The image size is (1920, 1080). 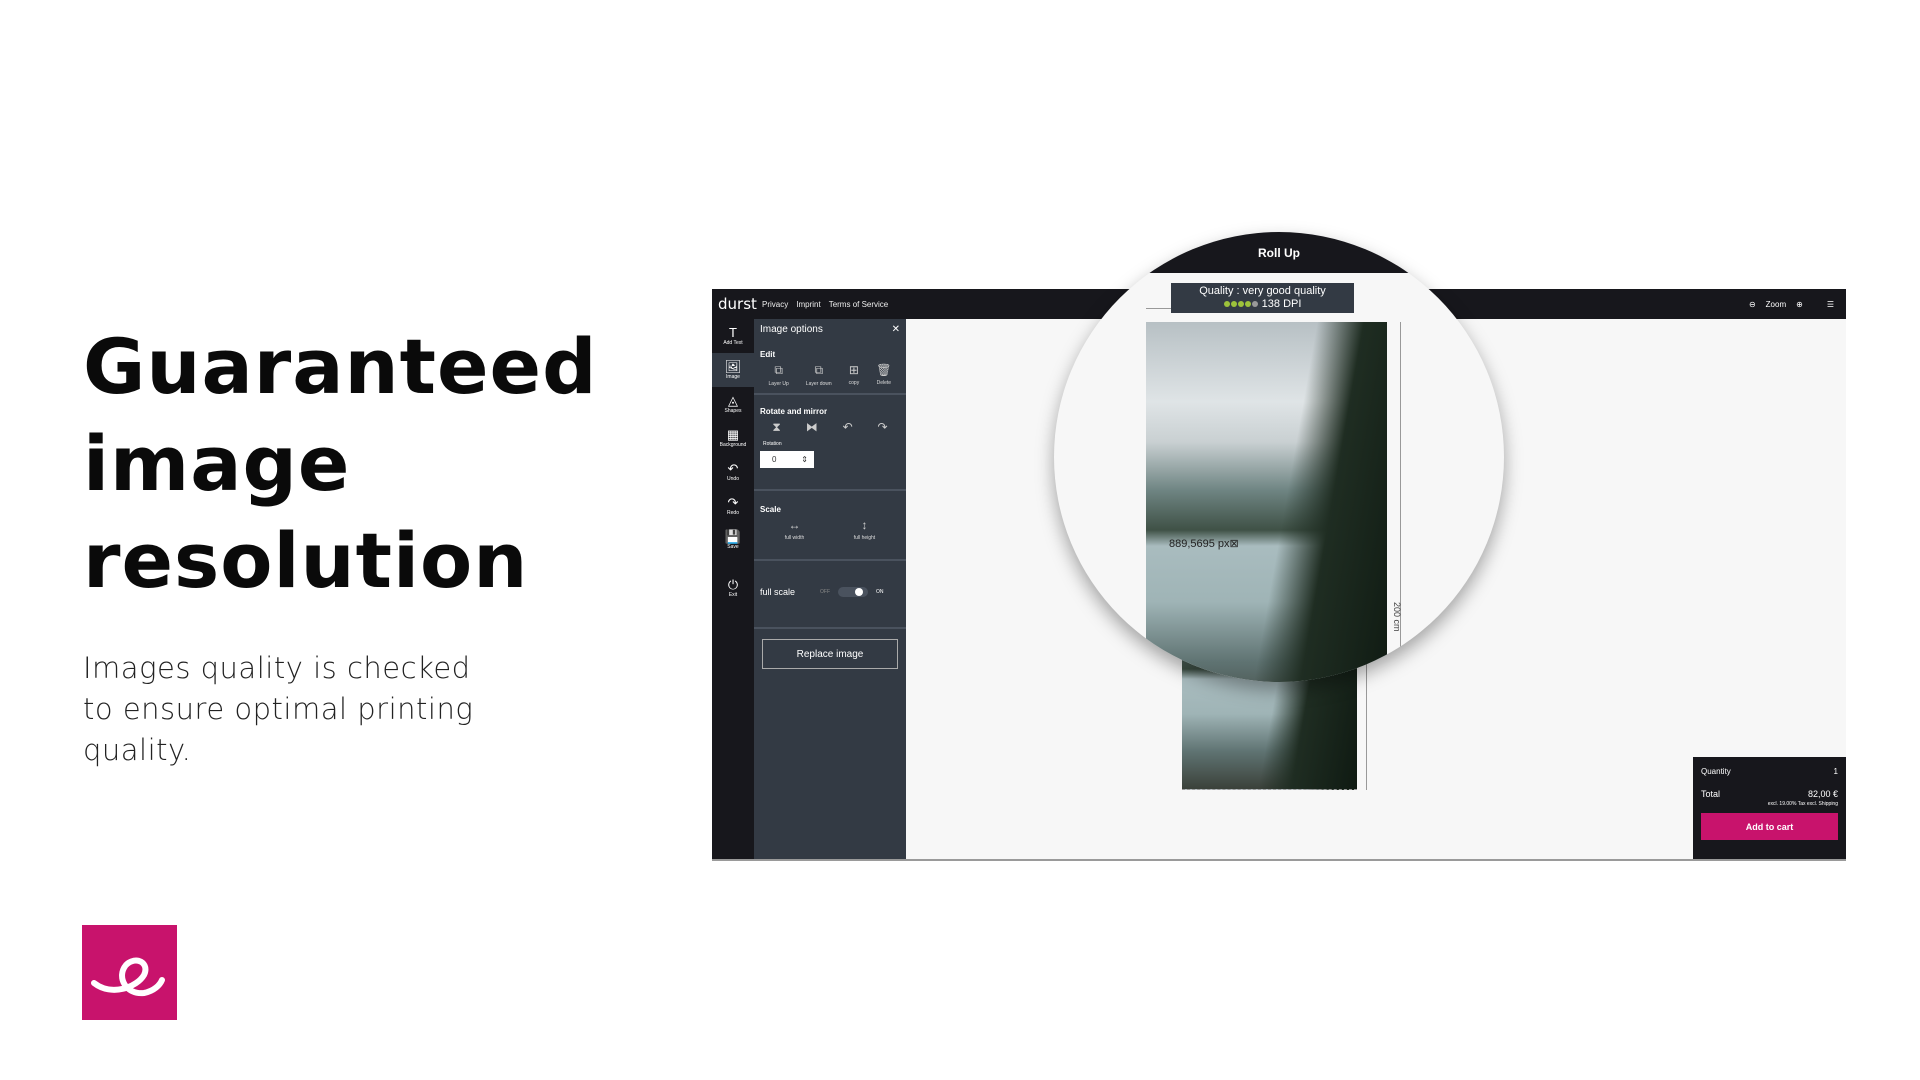 I want to click on full-height-button: ↕ full height, so click(x=864, y=529).